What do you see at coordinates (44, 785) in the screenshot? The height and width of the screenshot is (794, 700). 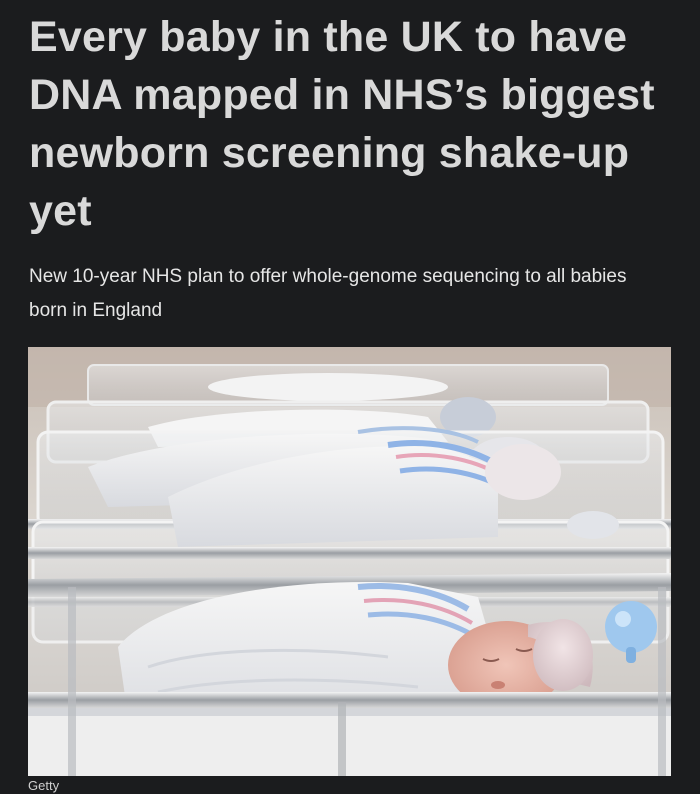 I see `image-credit: Getty` at bounding box center [44, 785].